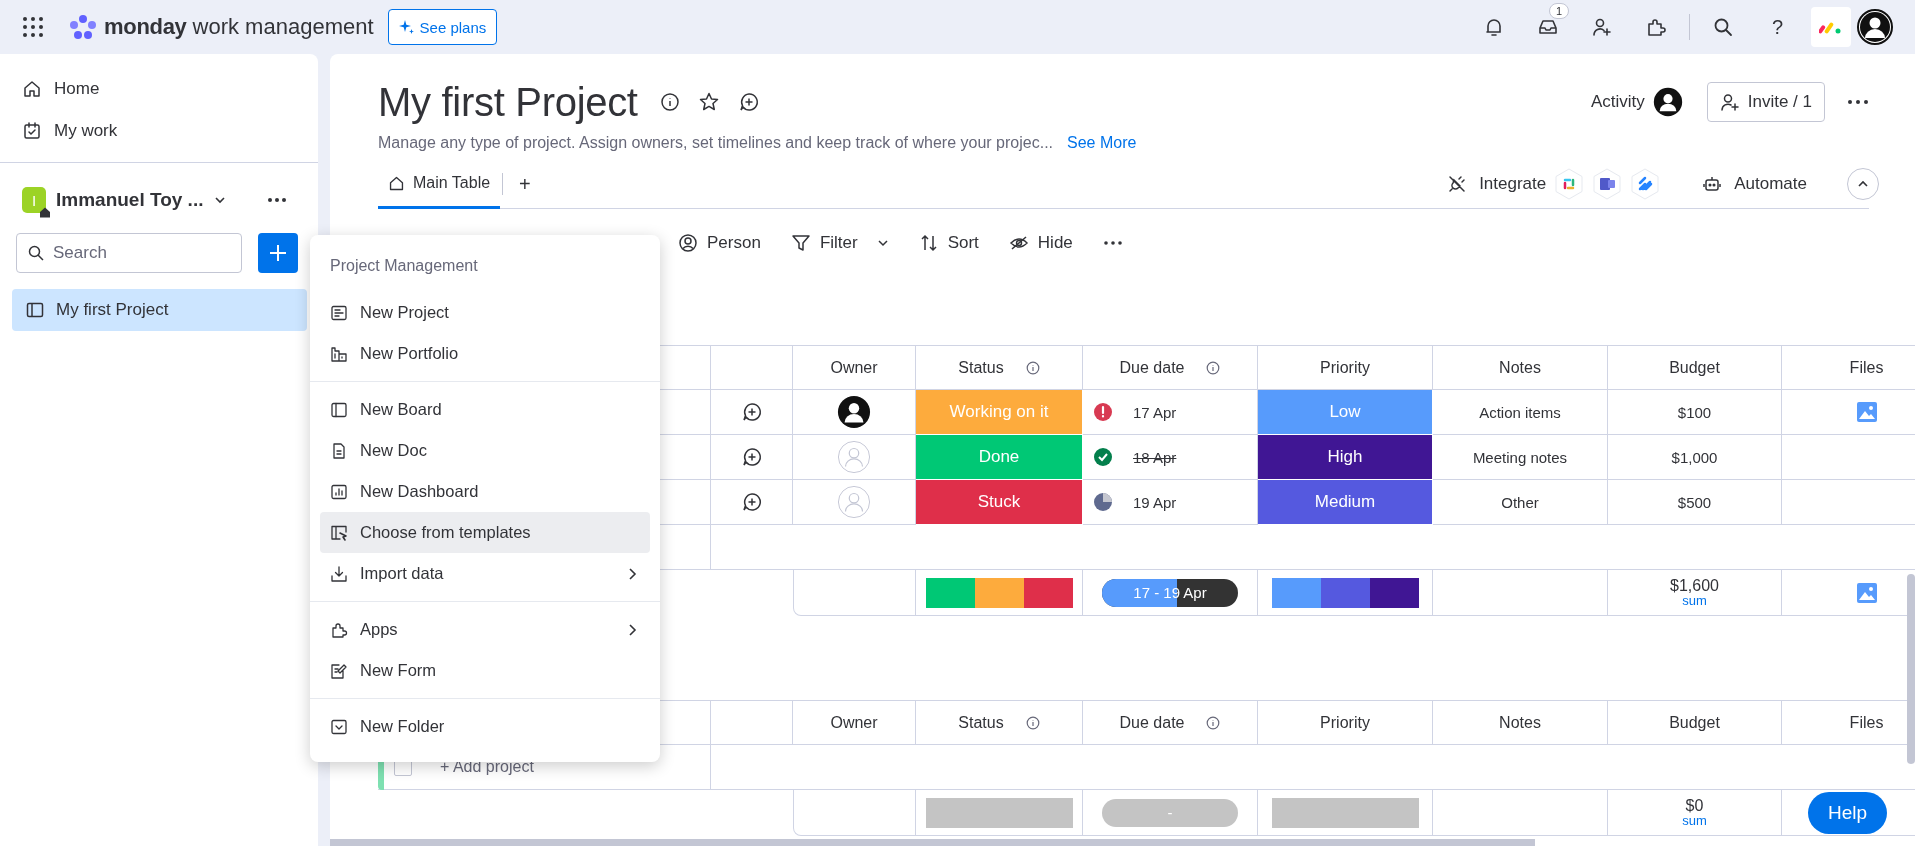 This screenshot has width=1915, height=846. I want to click on menu-item: New Dashboard, so click(485, 491).